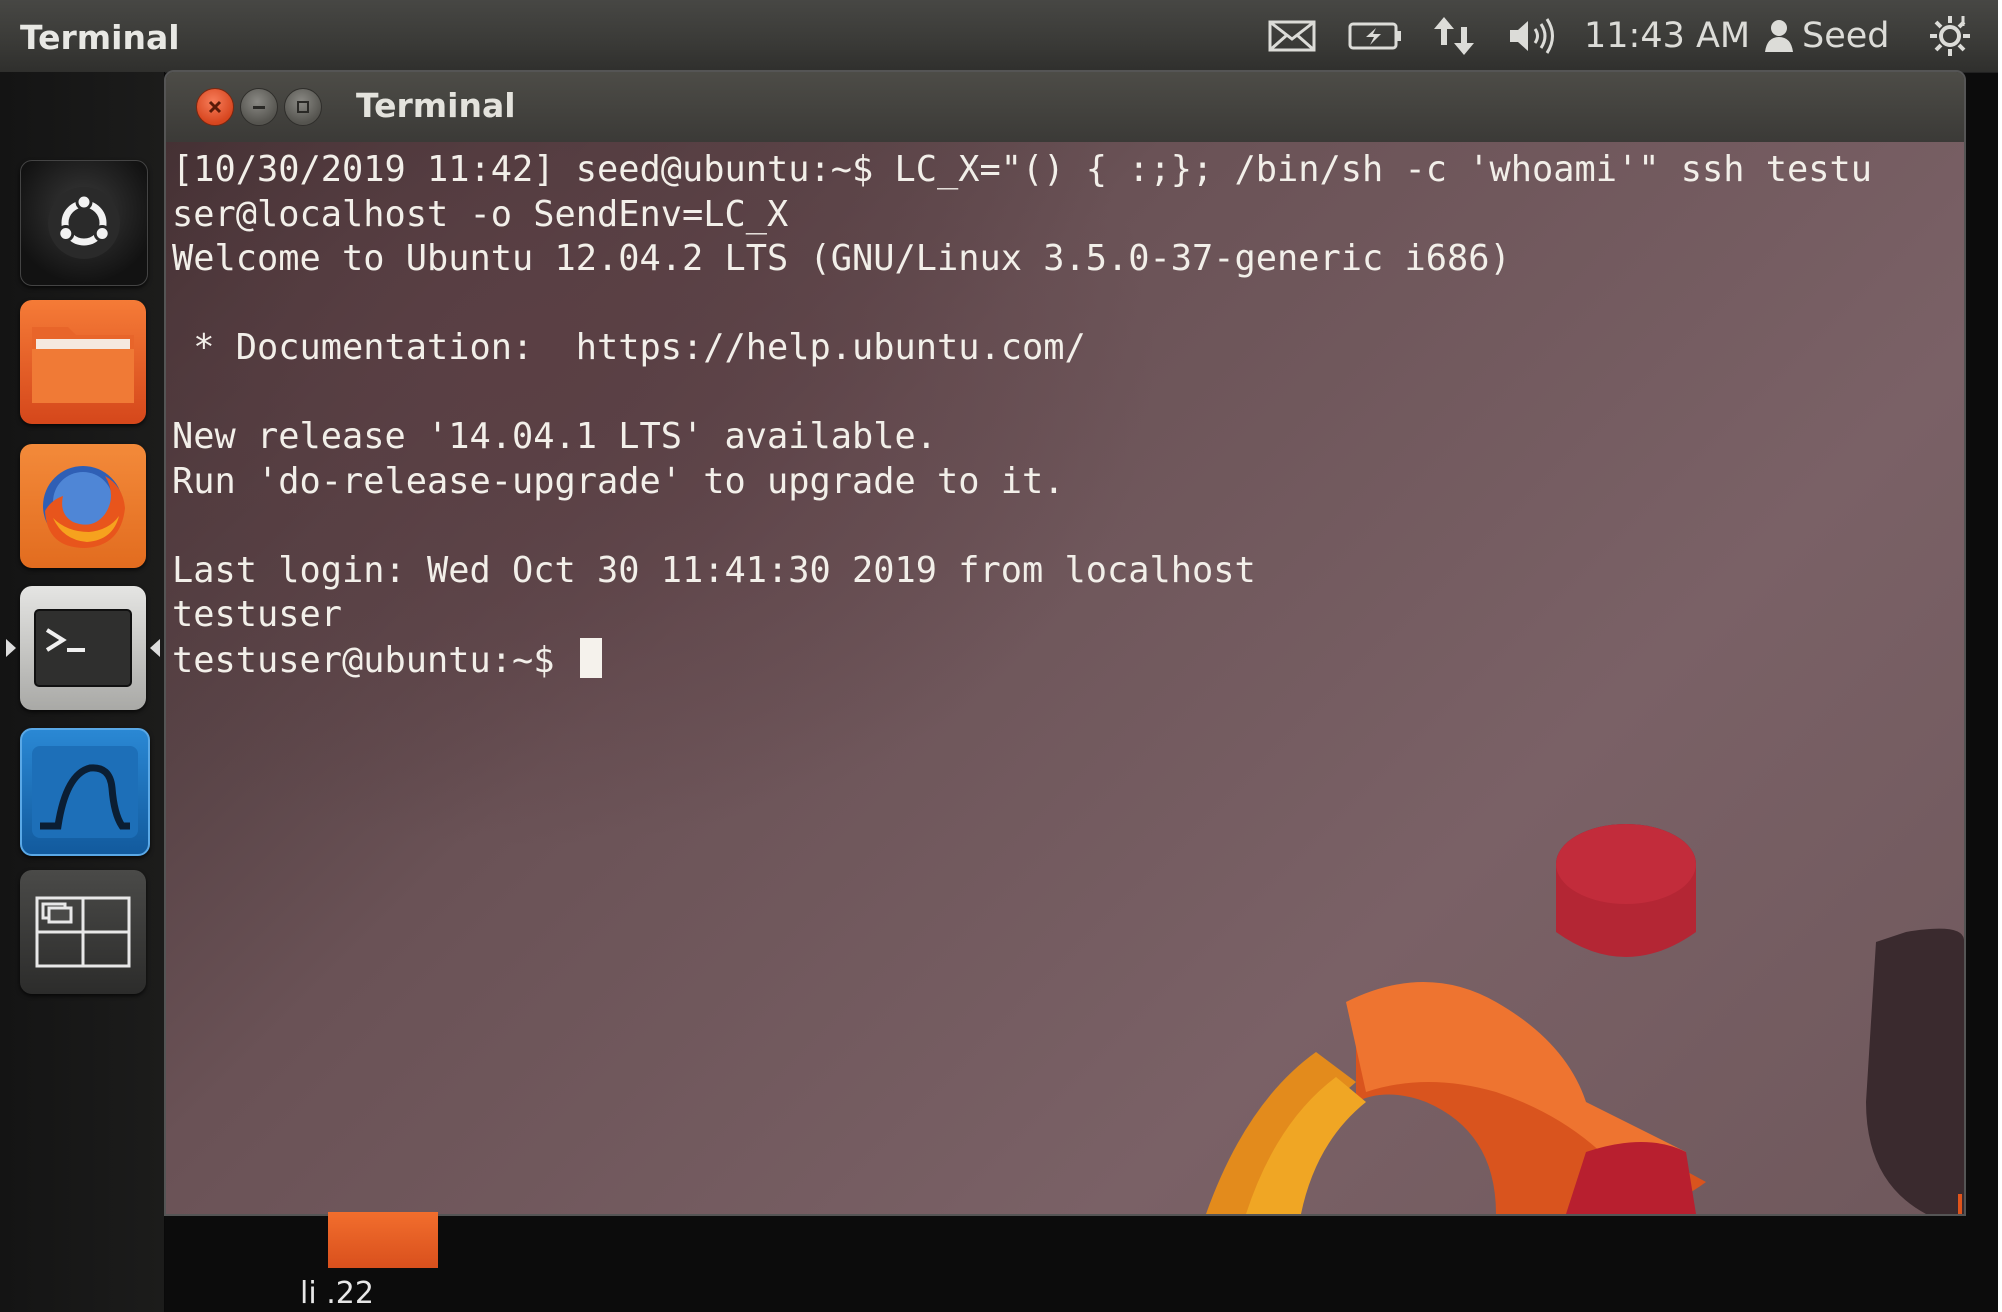 The image size is (2002, 1312). What do you see at coordinates (1292, 36) in the screenshot?
I see `mail-icon` at bounding box center [1292, 36].